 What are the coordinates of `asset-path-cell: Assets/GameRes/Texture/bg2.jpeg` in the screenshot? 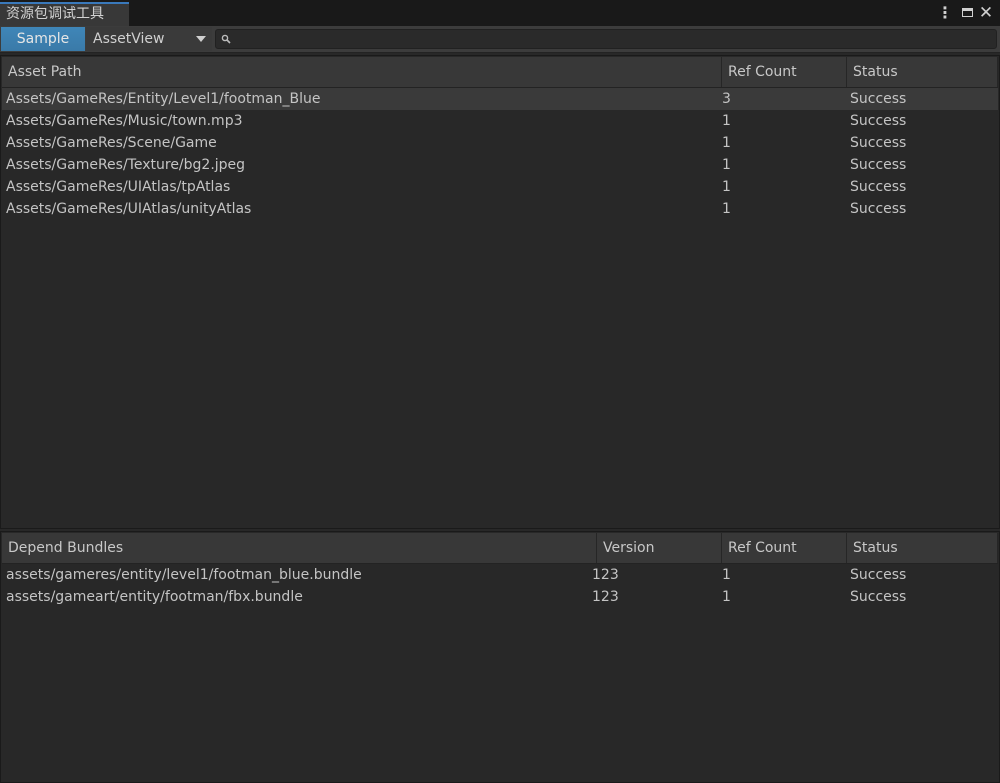 It's located at (126, 165).